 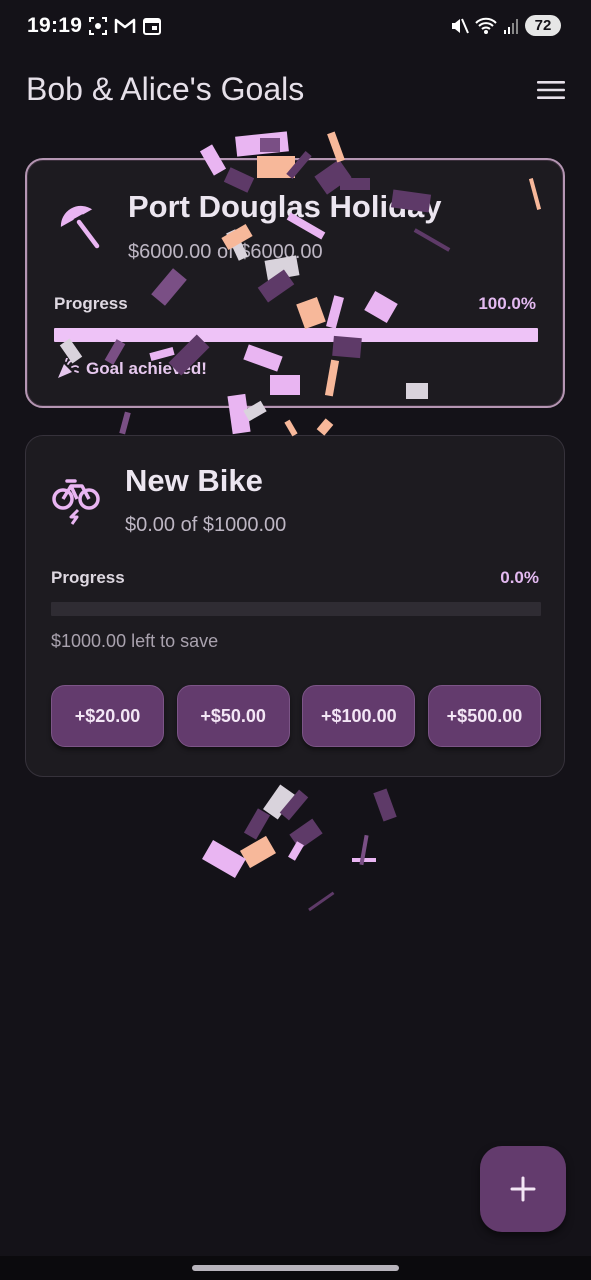 What do you see at coordinates (98, 26) in the screenshot?
I see `screenshot-icon` at bounding box center [98, 26].